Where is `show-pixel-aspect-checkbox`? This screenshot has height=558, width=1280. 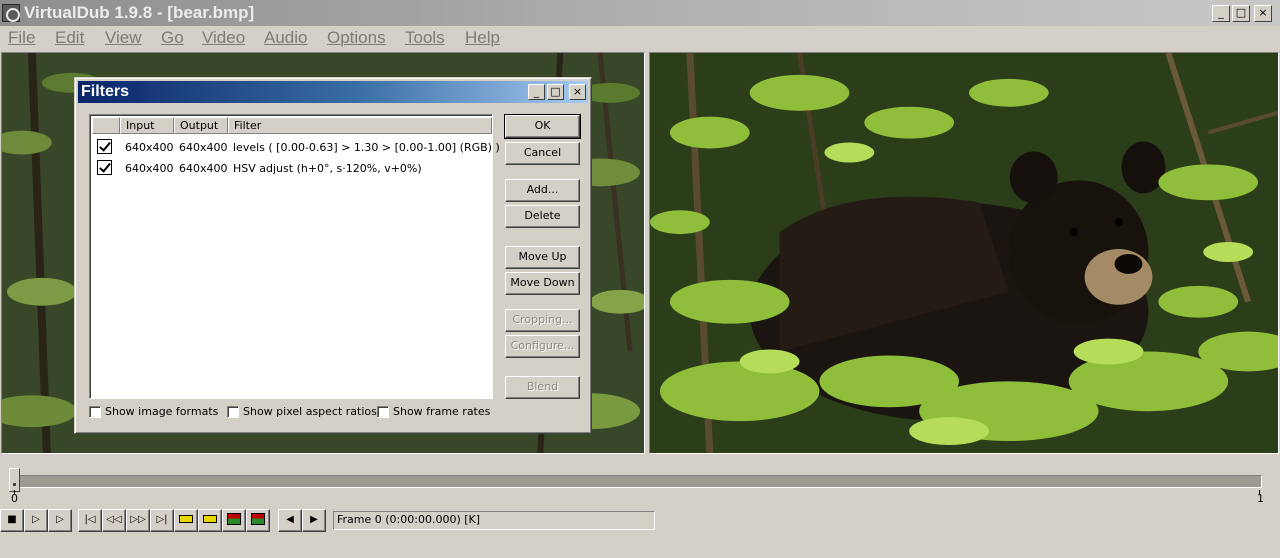
show-pixel-aspect-checkbox is located at coordinates (233, 412).